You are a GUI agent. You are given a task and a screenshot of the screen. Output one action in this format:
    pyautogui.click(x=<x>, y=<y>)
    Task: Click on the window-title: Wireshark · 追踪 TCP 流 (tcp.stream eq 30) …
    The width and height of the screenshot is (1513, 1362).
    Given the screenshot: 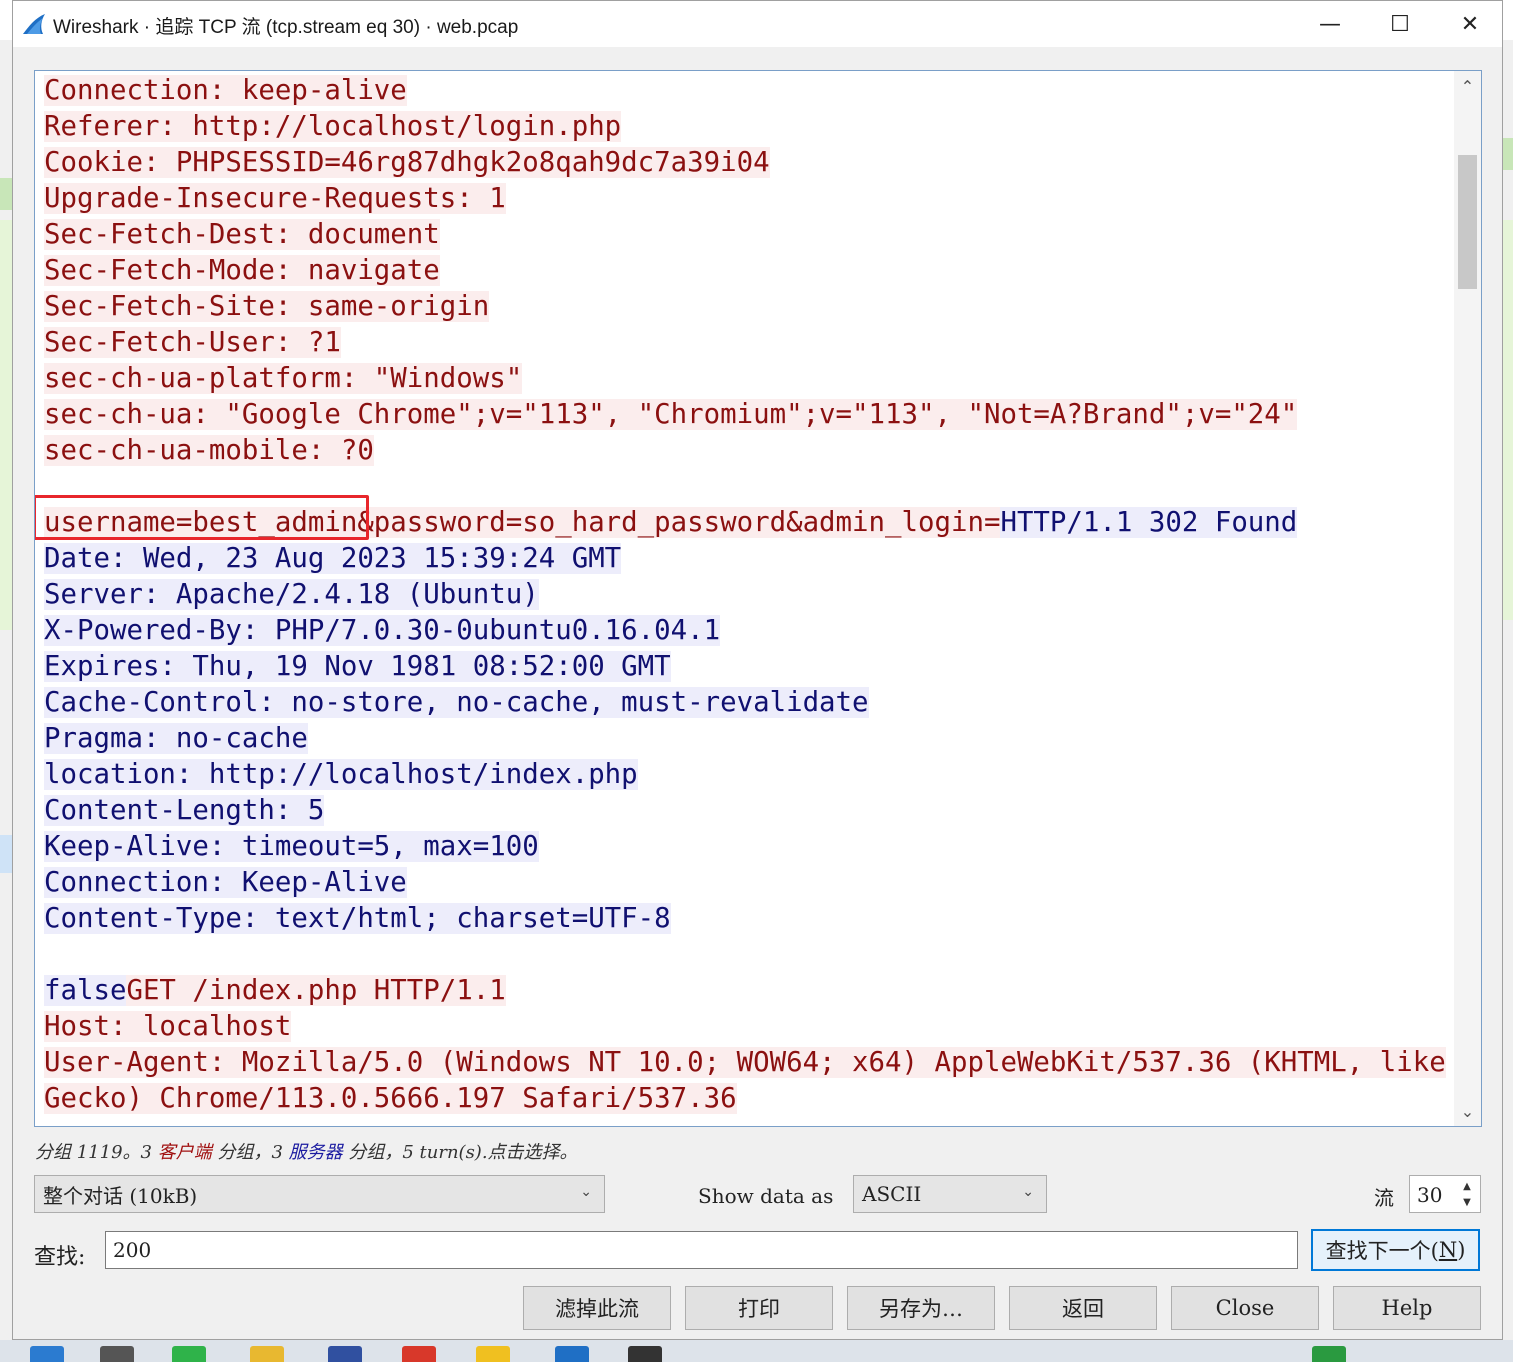 What is the action you would take?
    pyautogui.click(x=286, y=27)
    